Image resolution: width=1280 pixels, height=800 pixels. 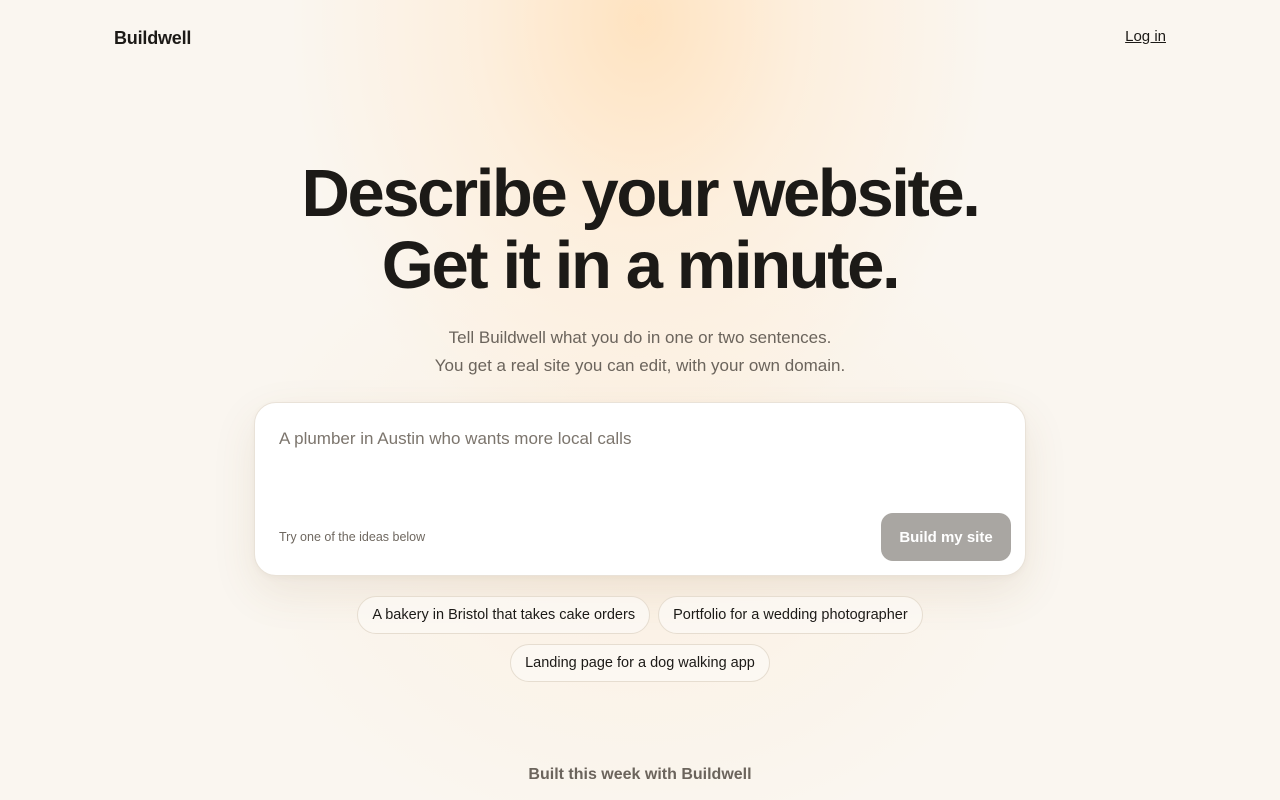 I want to click on idea-chip-row-2: Landing page for a dog walking app, so click(x=640, y=663).